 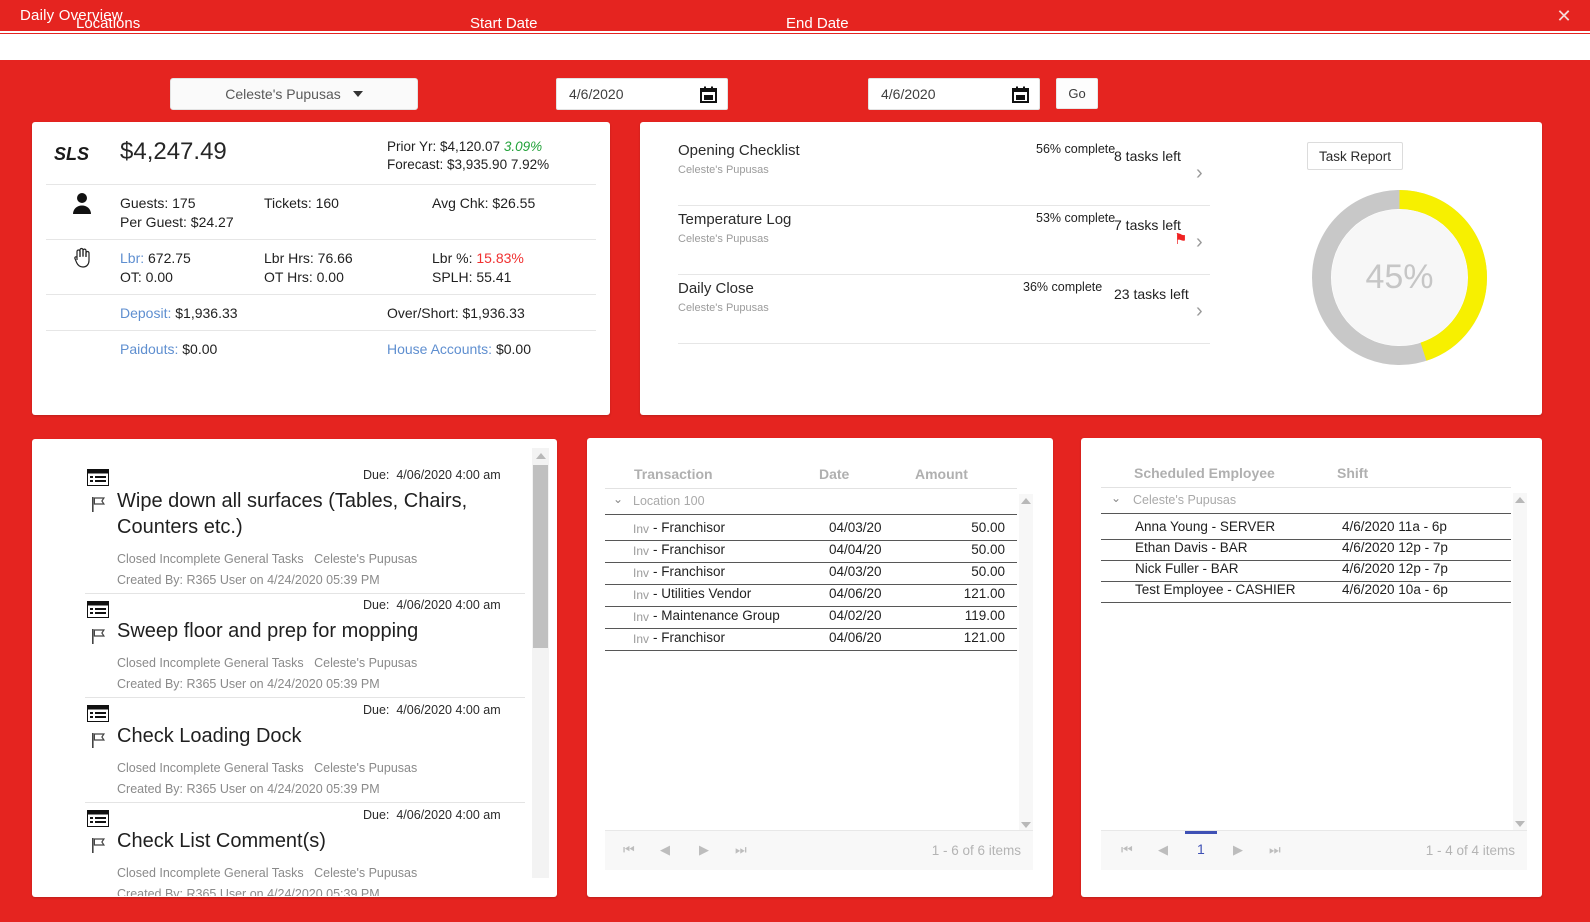 What do you see at coordinates (811, 551) in the screenshot?
I see `table-row: Inv - Franchisor 04/04/20 50.00` at bounding box center [811, 551].